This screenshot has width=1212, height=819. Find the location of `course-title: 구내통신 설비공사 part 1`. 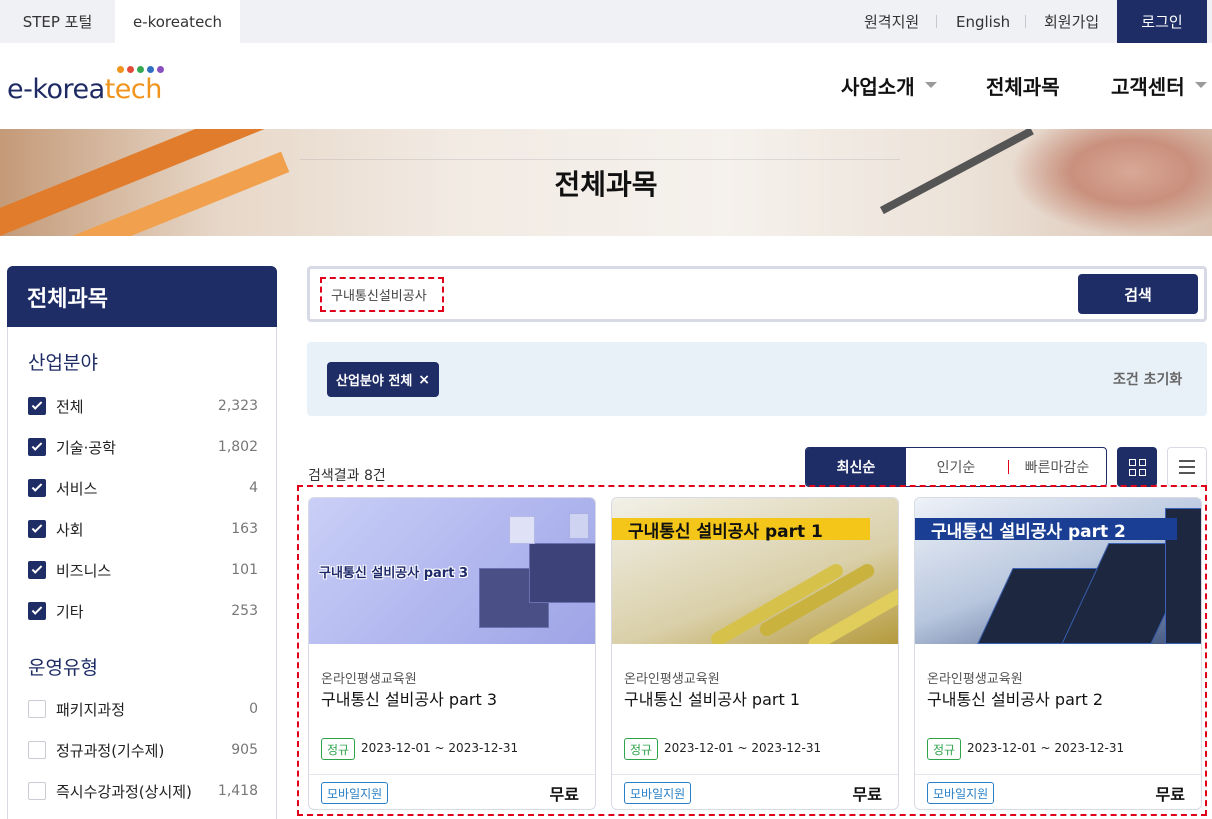

course-title: 구내통신 설비공사 part 1 is located at coordinates (712, 698).